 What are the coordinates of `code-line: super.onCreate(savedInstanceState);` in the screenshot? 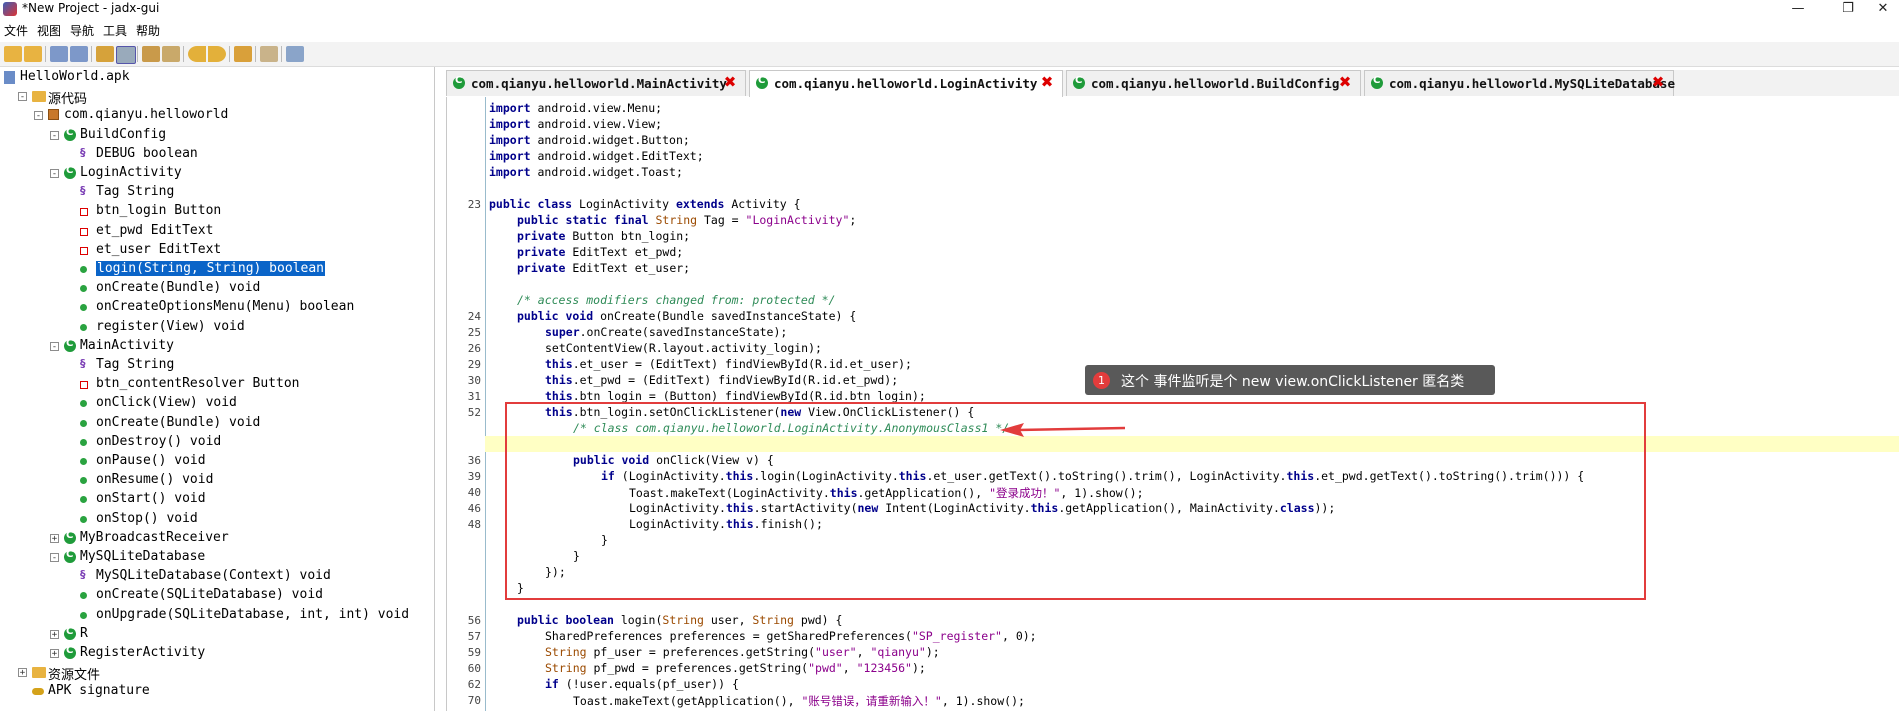 It's located at (666, 332).